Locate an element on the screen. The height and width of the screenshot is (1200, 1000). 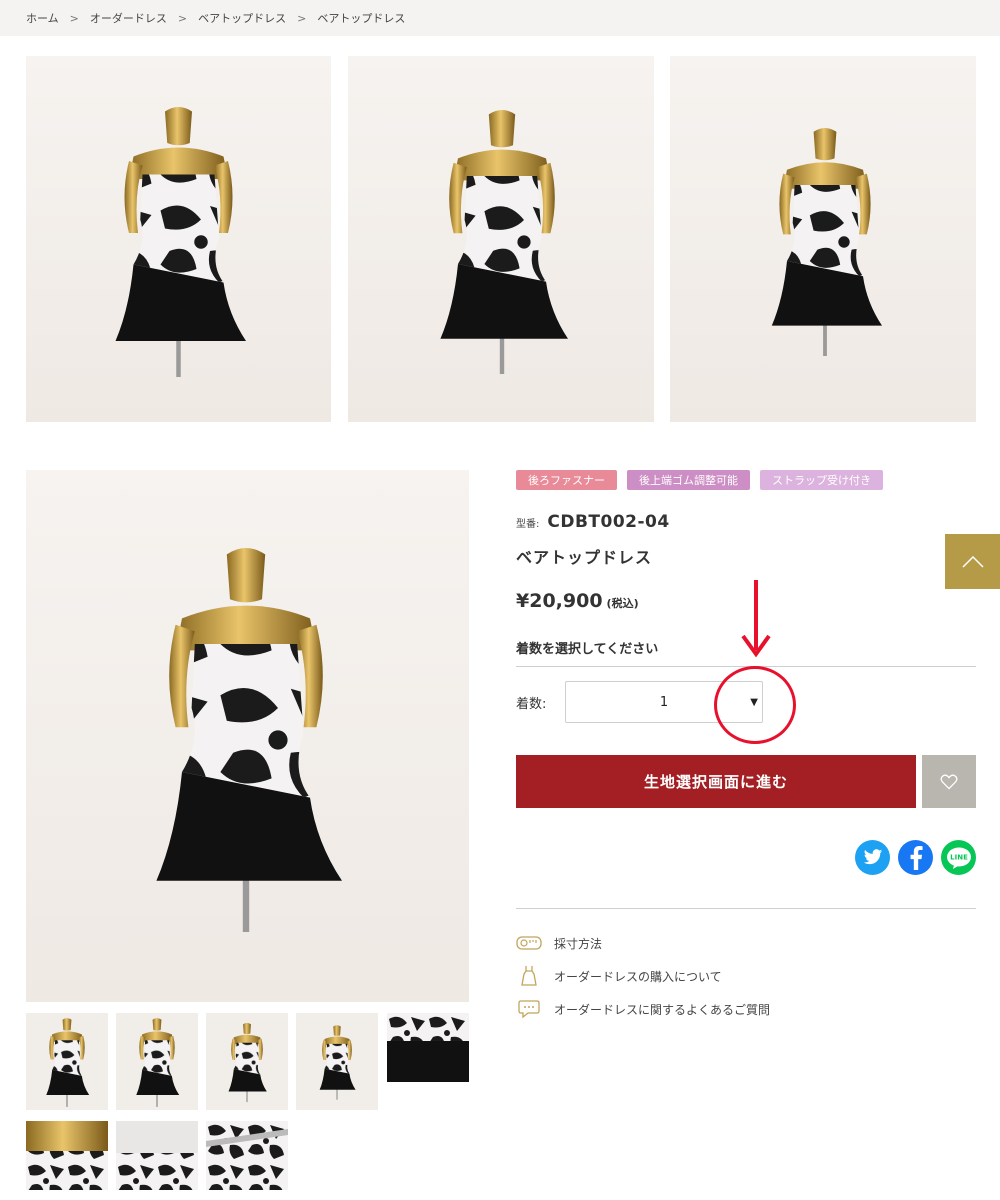
model-number-label: 型番: is located at coordinates (528, 524).